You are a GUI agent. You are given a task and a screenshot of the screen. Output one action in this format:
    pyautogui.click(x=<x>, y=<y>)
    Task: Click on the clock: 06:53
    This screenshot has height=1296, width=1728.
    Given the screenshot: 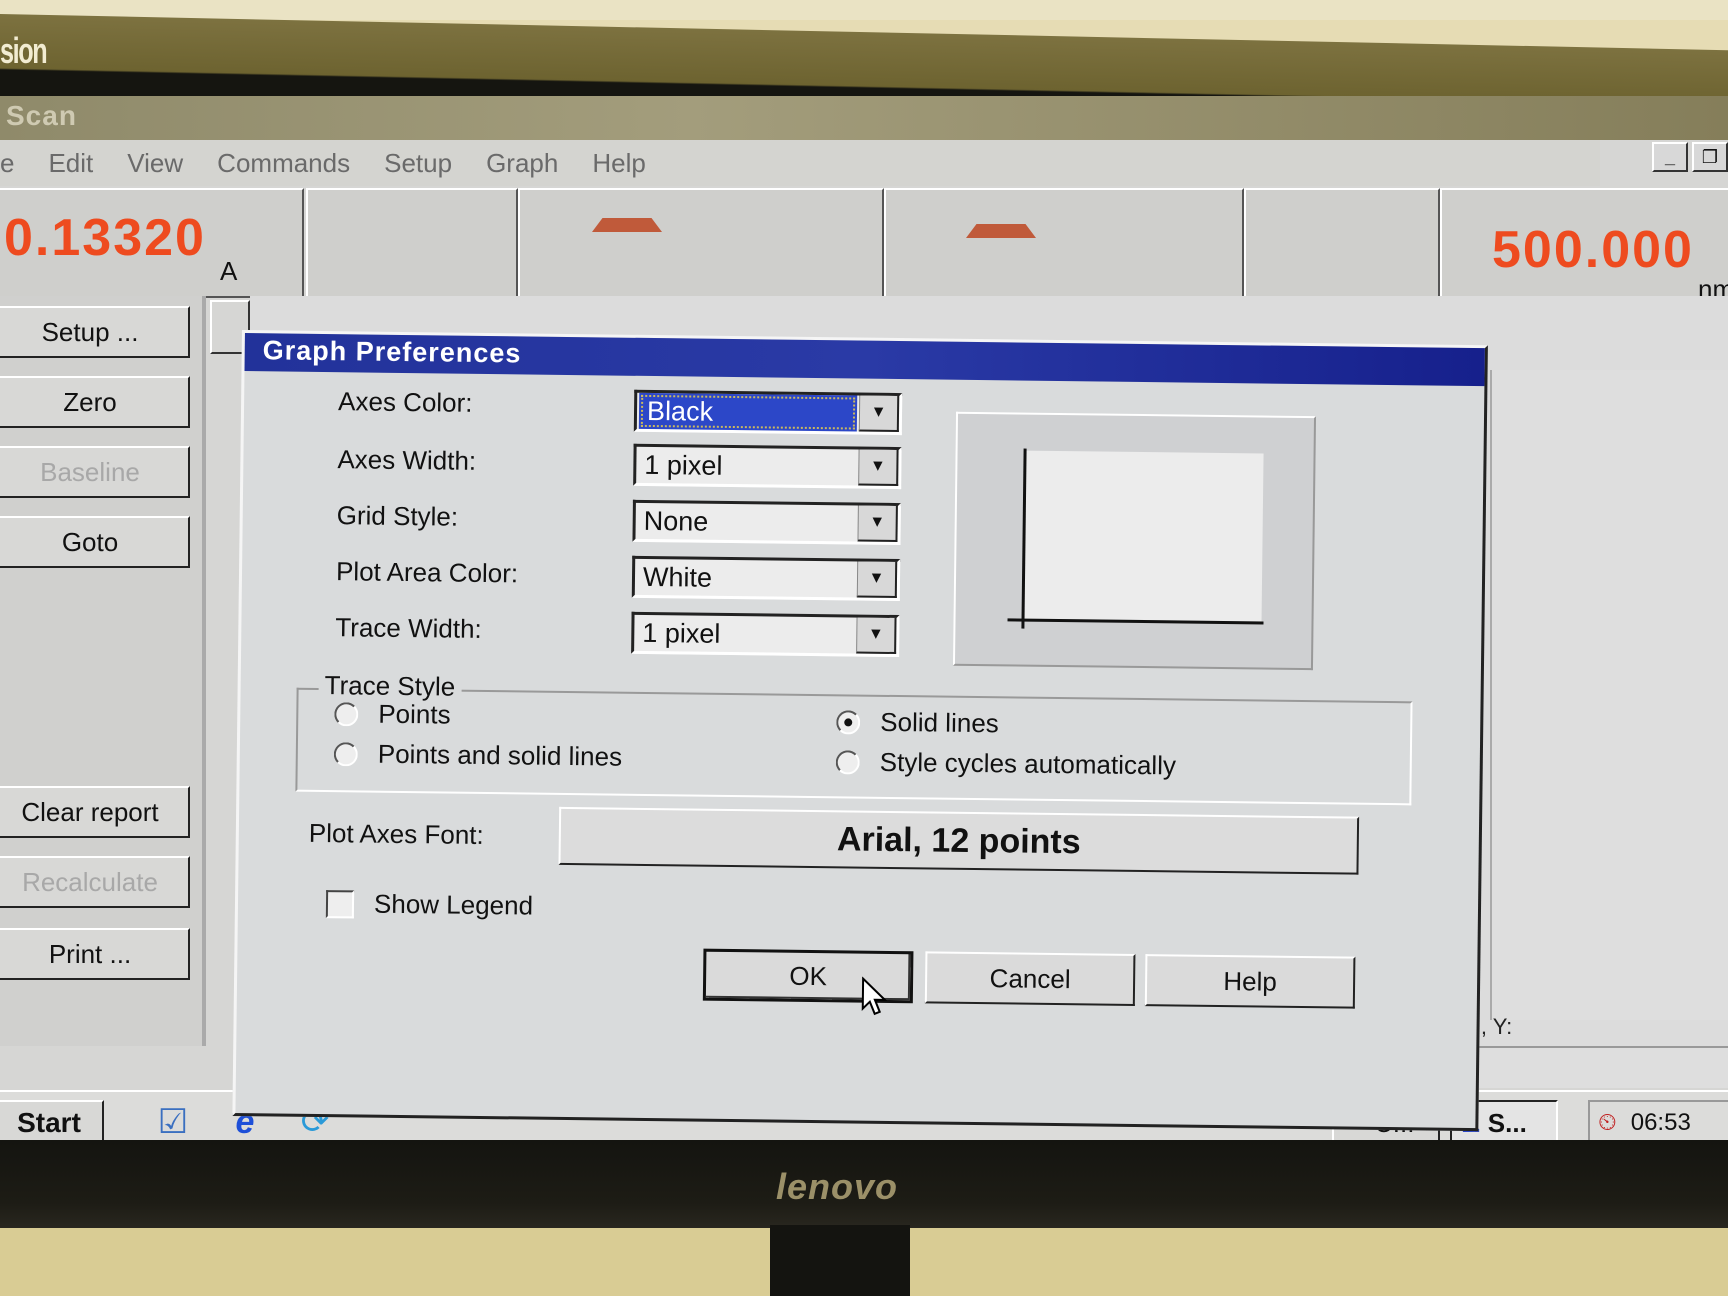 What is the action you would take?
    pyautogui.click(x=1661, y=1123)
    